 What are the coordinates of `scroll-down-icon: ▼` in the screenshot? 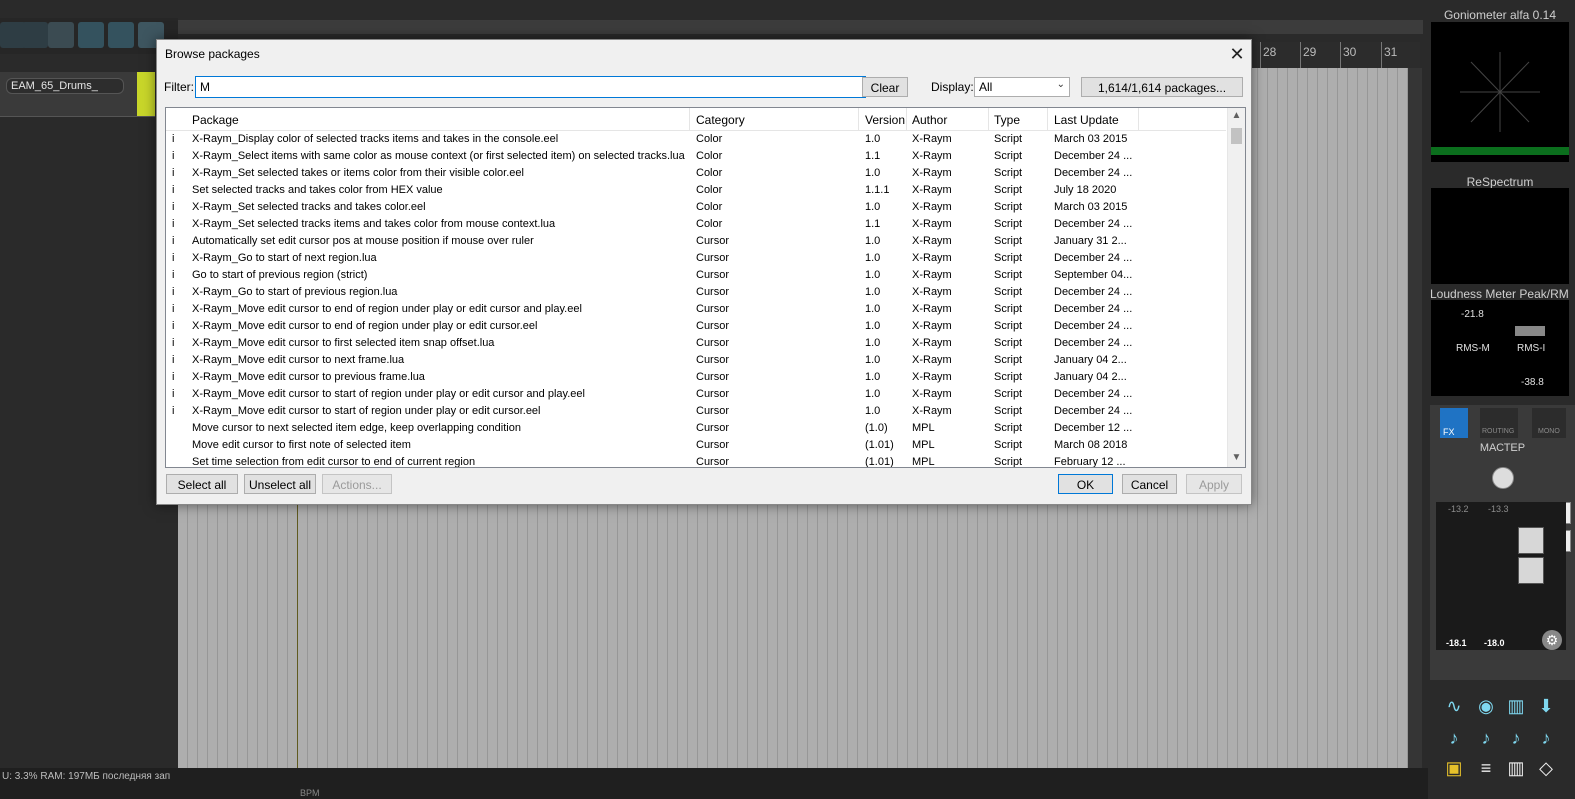 It's located at (1236, 457).